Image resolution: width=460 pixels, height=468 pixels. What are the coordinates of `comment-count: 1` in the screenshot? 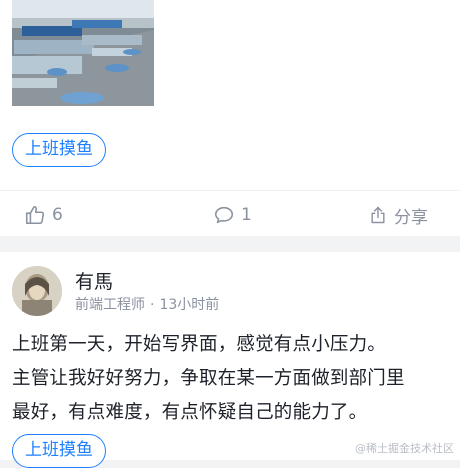 It's located at (246, 215).